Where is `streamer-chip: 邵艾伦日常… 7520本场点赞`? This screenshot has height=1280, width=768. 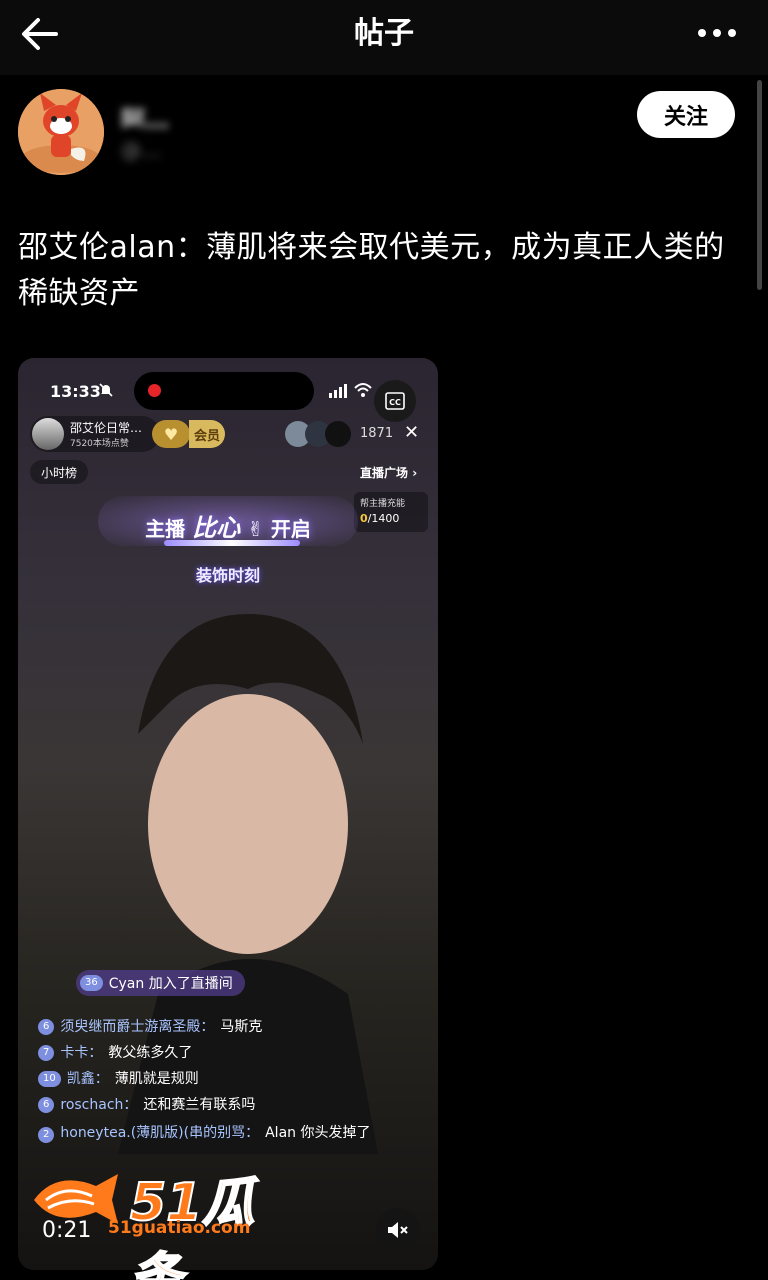
streamer-chip: 邵艾伦日常… 7520本场点赞 is located at coordinates (95, 434).